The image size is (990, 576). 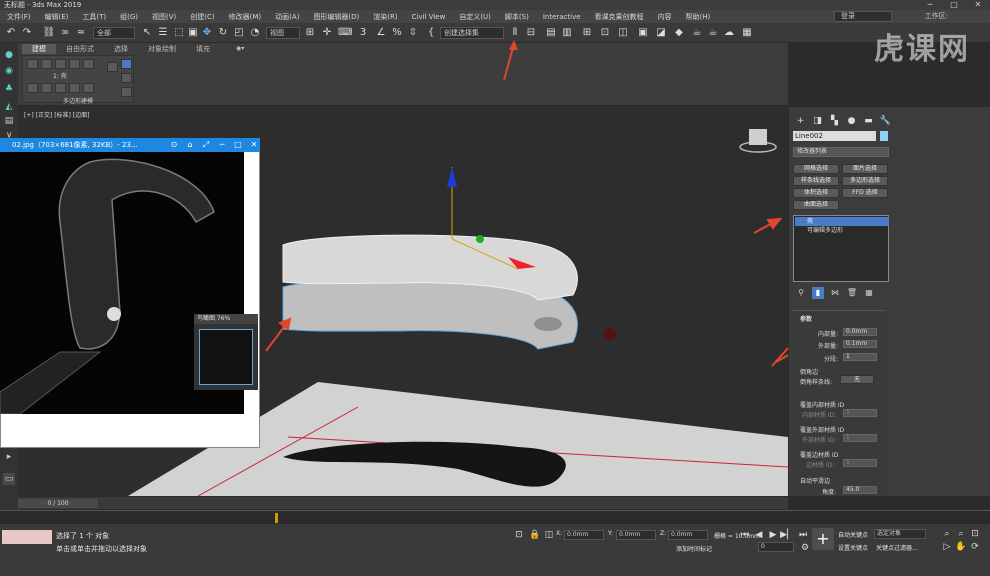 What do you see at coordinates (803, 535) in the screenshot?
I see `go-to-end-icon: ⏭` at bounding box center [803, 535].